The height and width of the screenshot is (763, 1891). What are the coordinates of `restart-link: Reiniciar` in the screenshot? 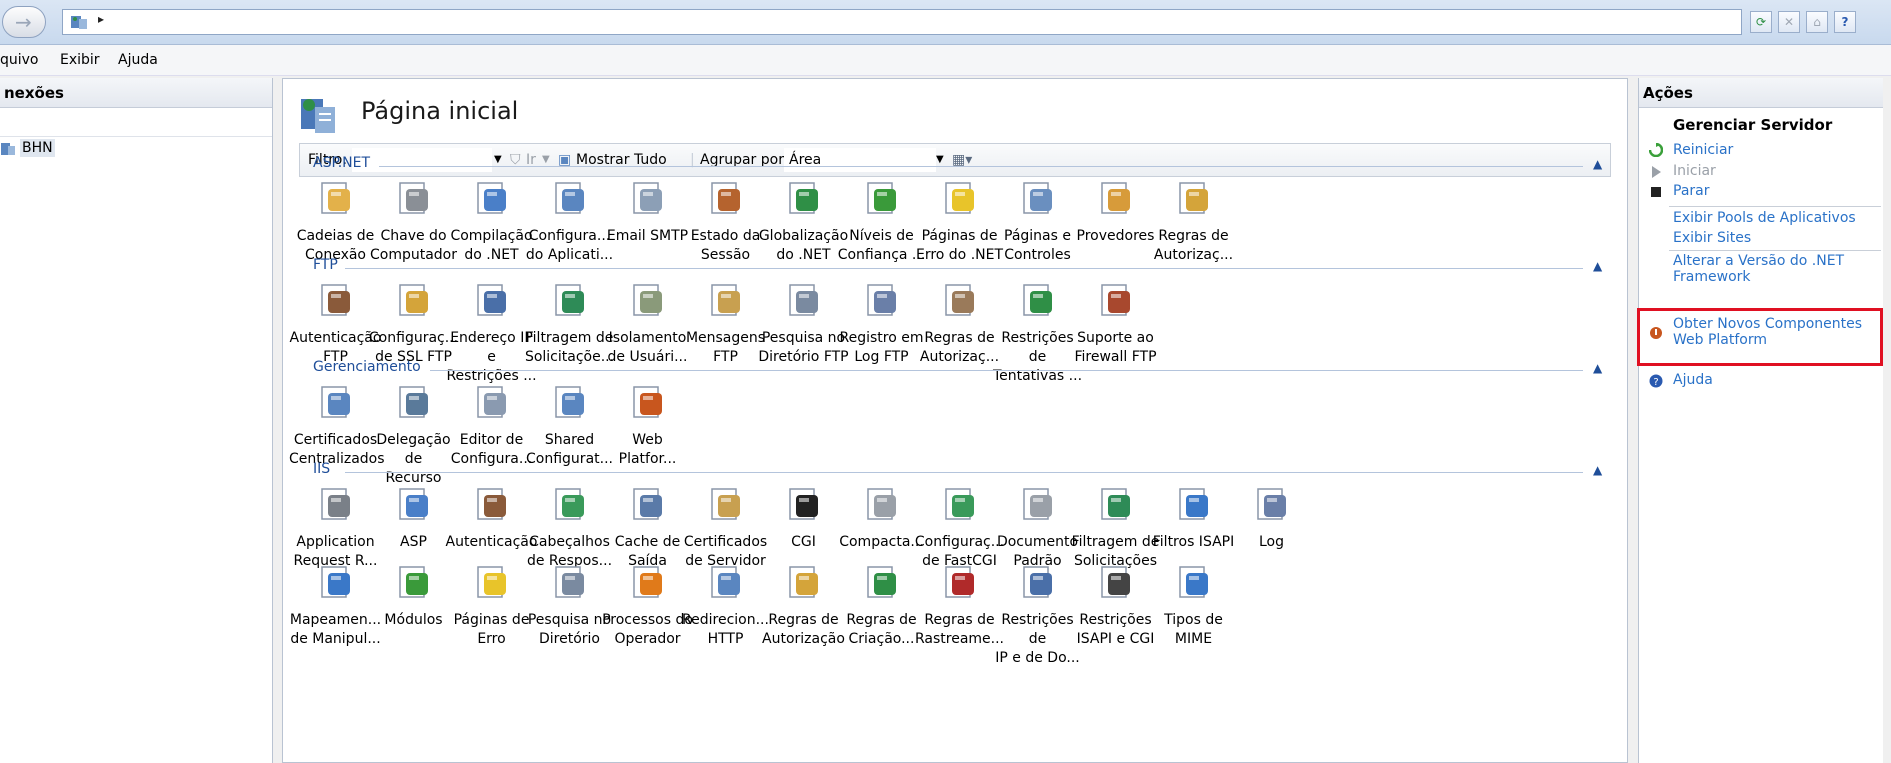 It's located at (1703, 150).